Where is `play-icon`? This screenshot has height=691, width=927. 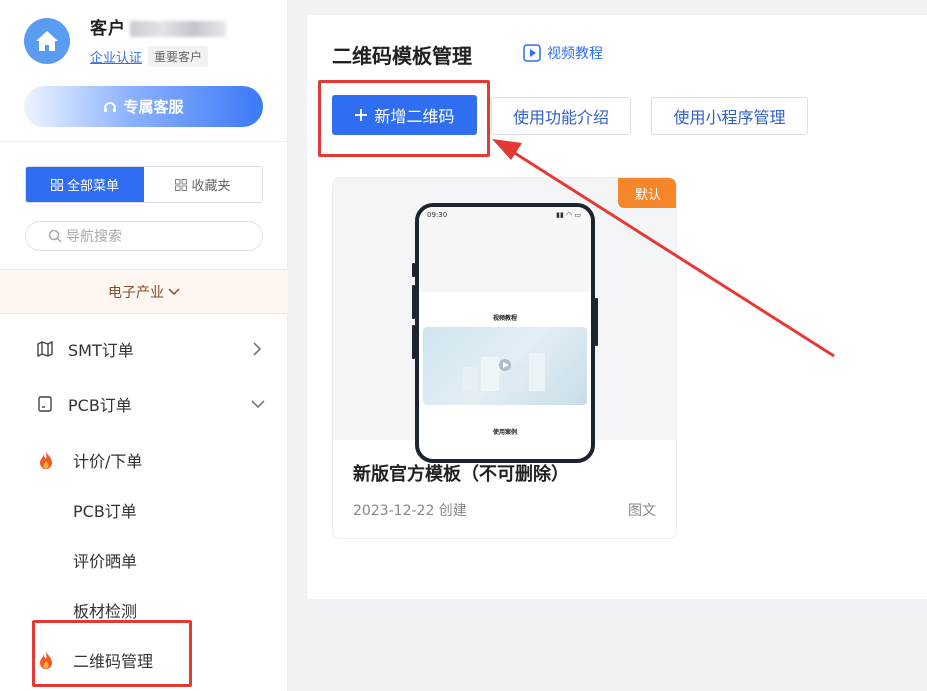 play-icon is located at coordinates (532, 53).